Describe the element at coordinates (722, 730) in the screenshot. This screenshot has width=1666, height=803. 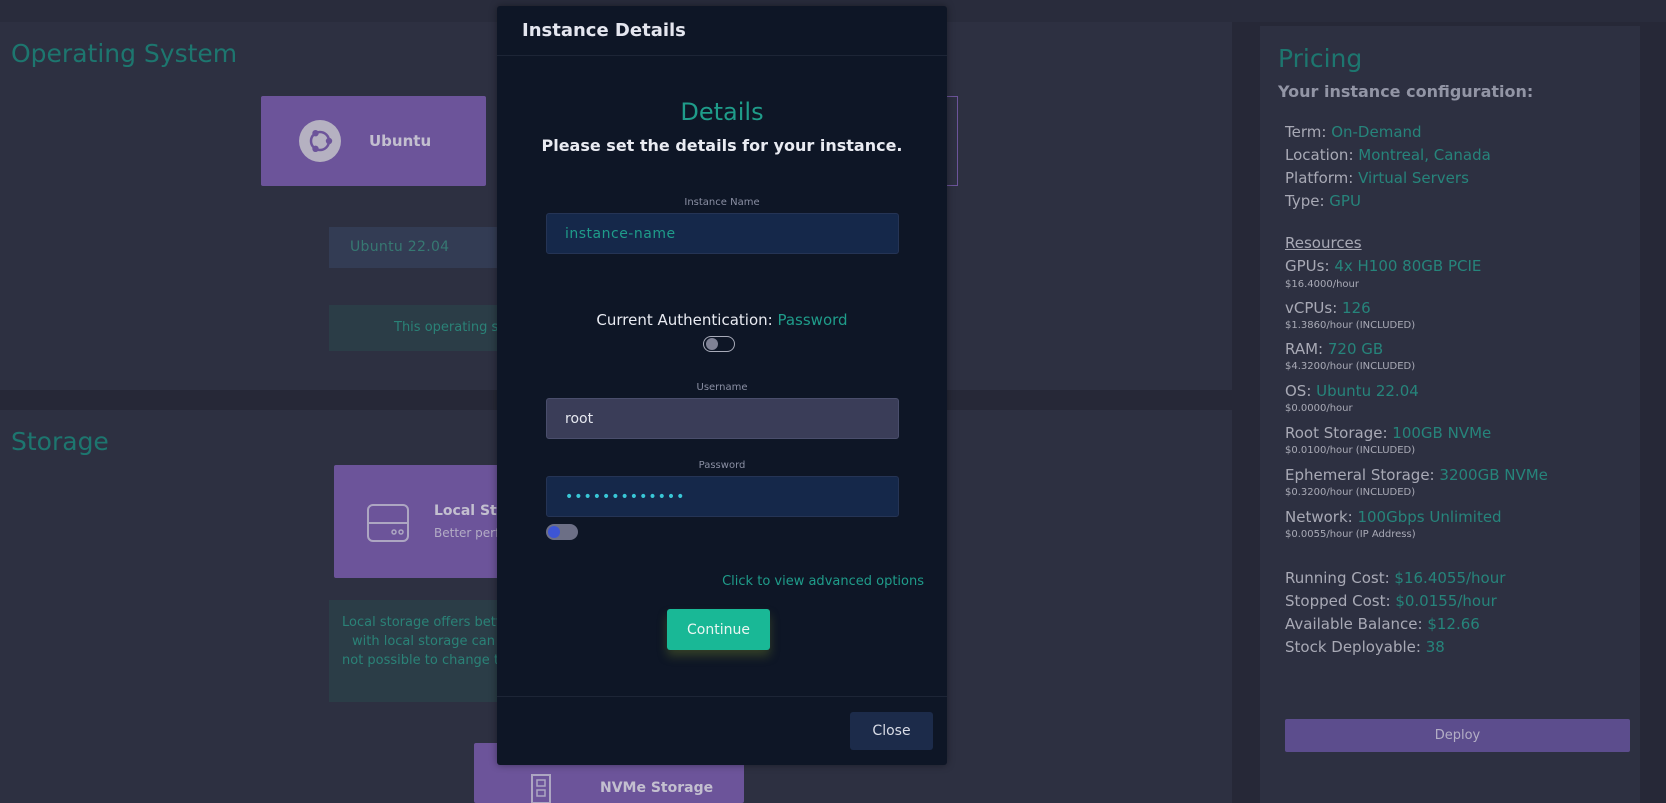
I see `modal-footer: Close` at that location.